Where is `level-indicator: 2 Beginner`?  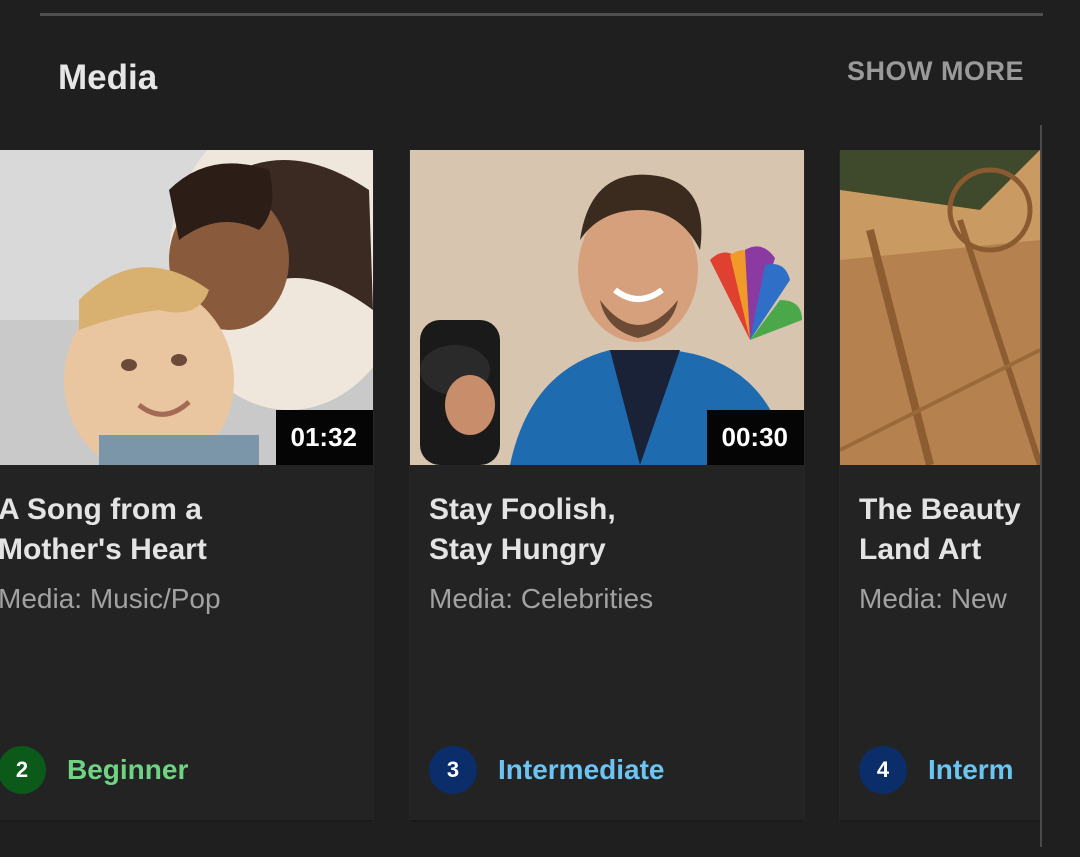
level-indicator: 2 Beginner is located at coordinates (94, 770).